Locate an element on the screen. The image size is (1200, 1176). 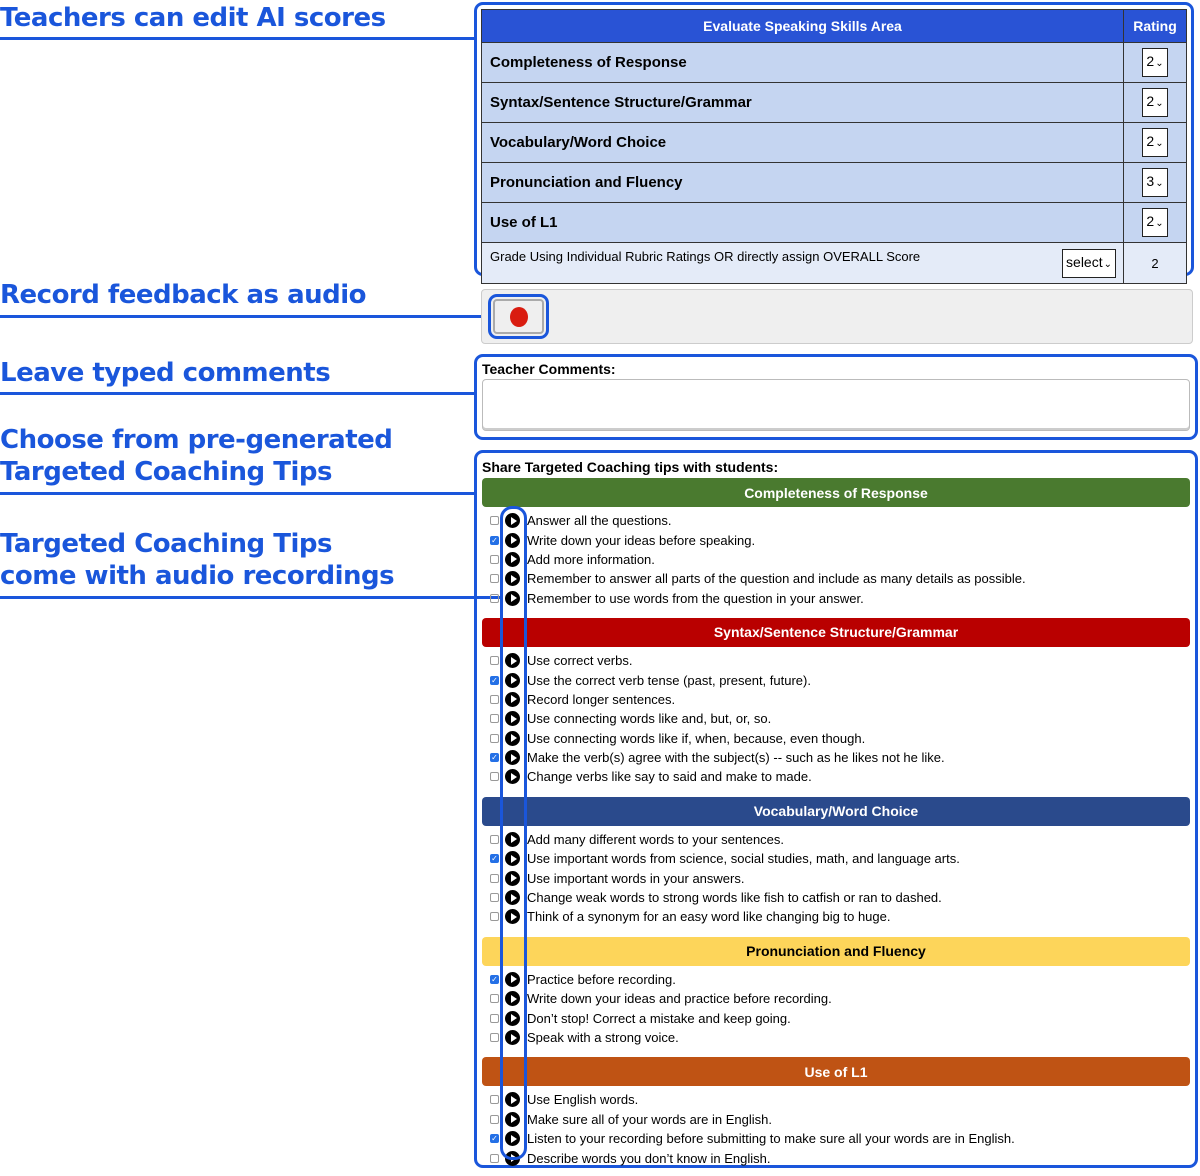
record-button-face is located at coordinates (518, 316).